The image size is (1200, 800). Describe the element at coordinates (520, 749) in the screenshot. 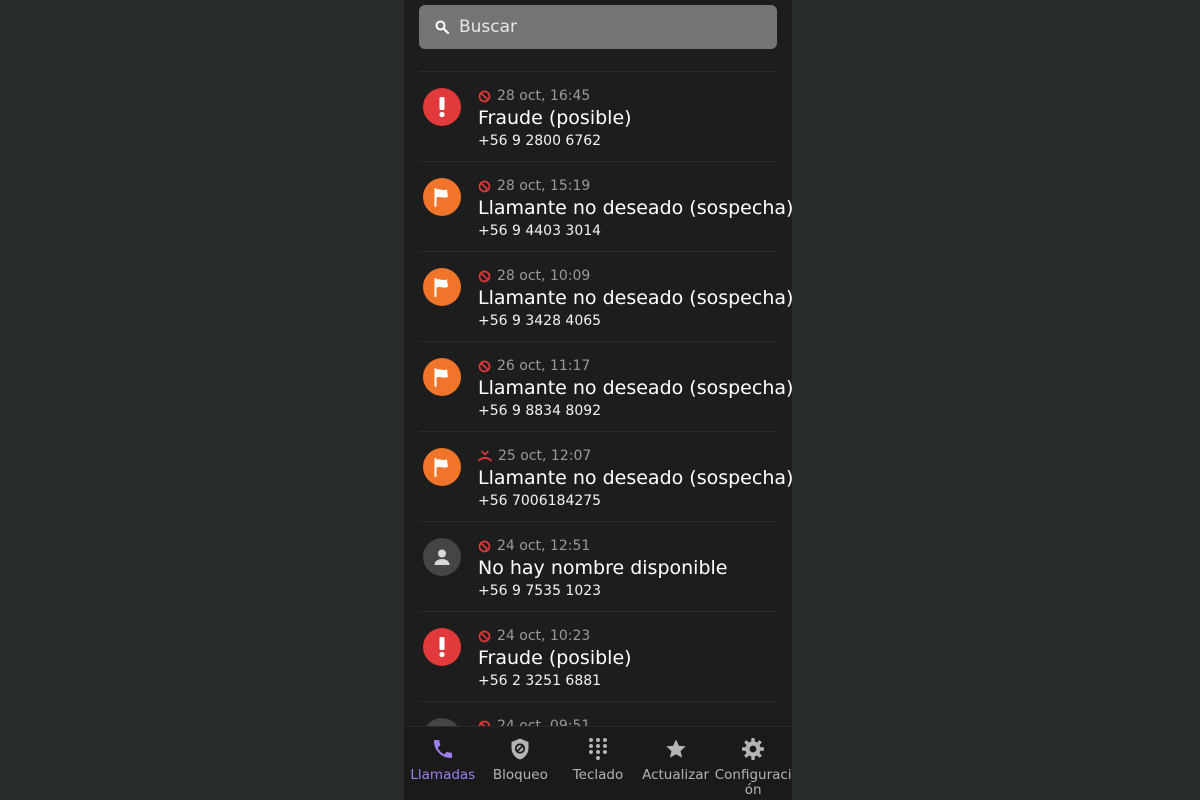

I see `shield-block-icon` at that location.